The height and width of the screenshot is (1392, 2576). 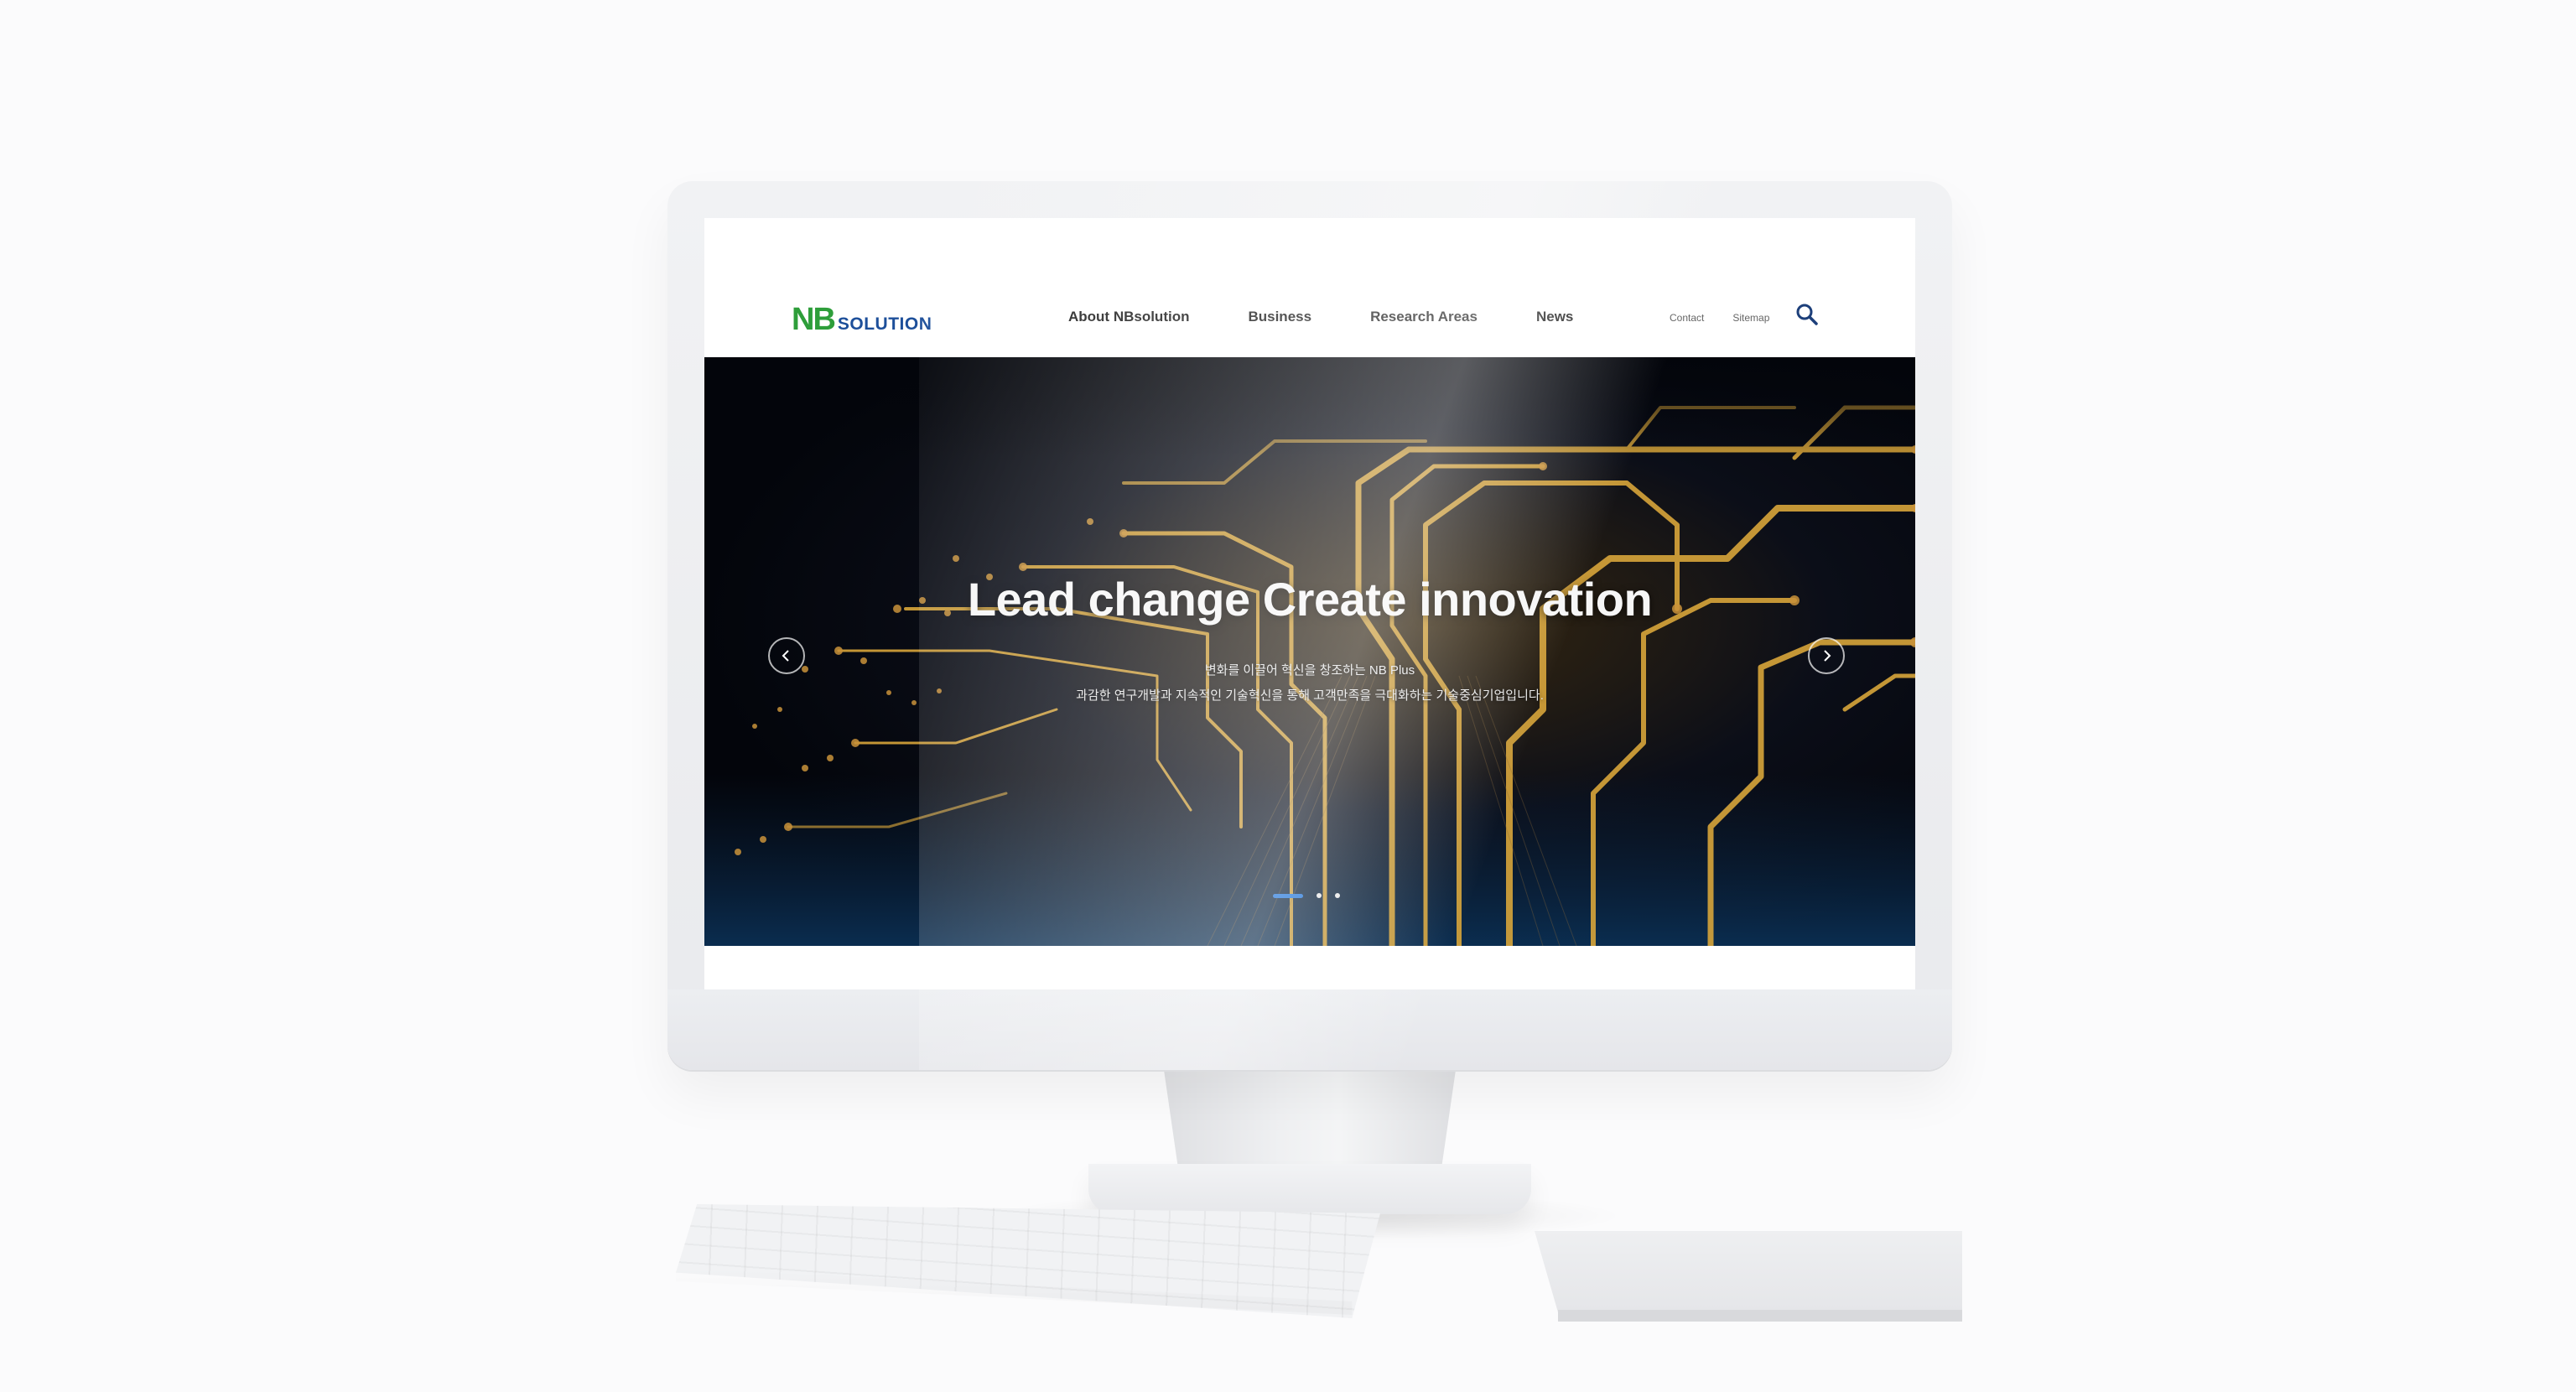 I want to click on slider-prev-button, so click(x=786, y=655).